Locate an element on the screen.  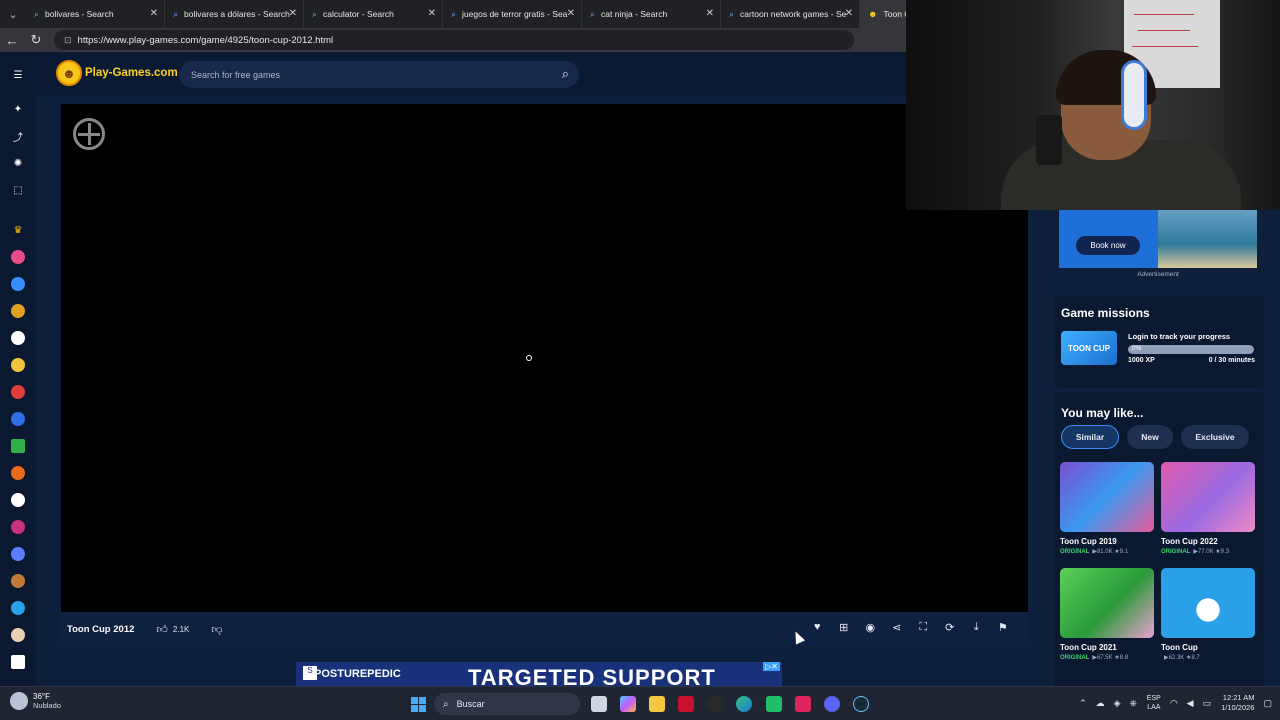
trending-icon: ⤴ is located at coordinates (18, 136).